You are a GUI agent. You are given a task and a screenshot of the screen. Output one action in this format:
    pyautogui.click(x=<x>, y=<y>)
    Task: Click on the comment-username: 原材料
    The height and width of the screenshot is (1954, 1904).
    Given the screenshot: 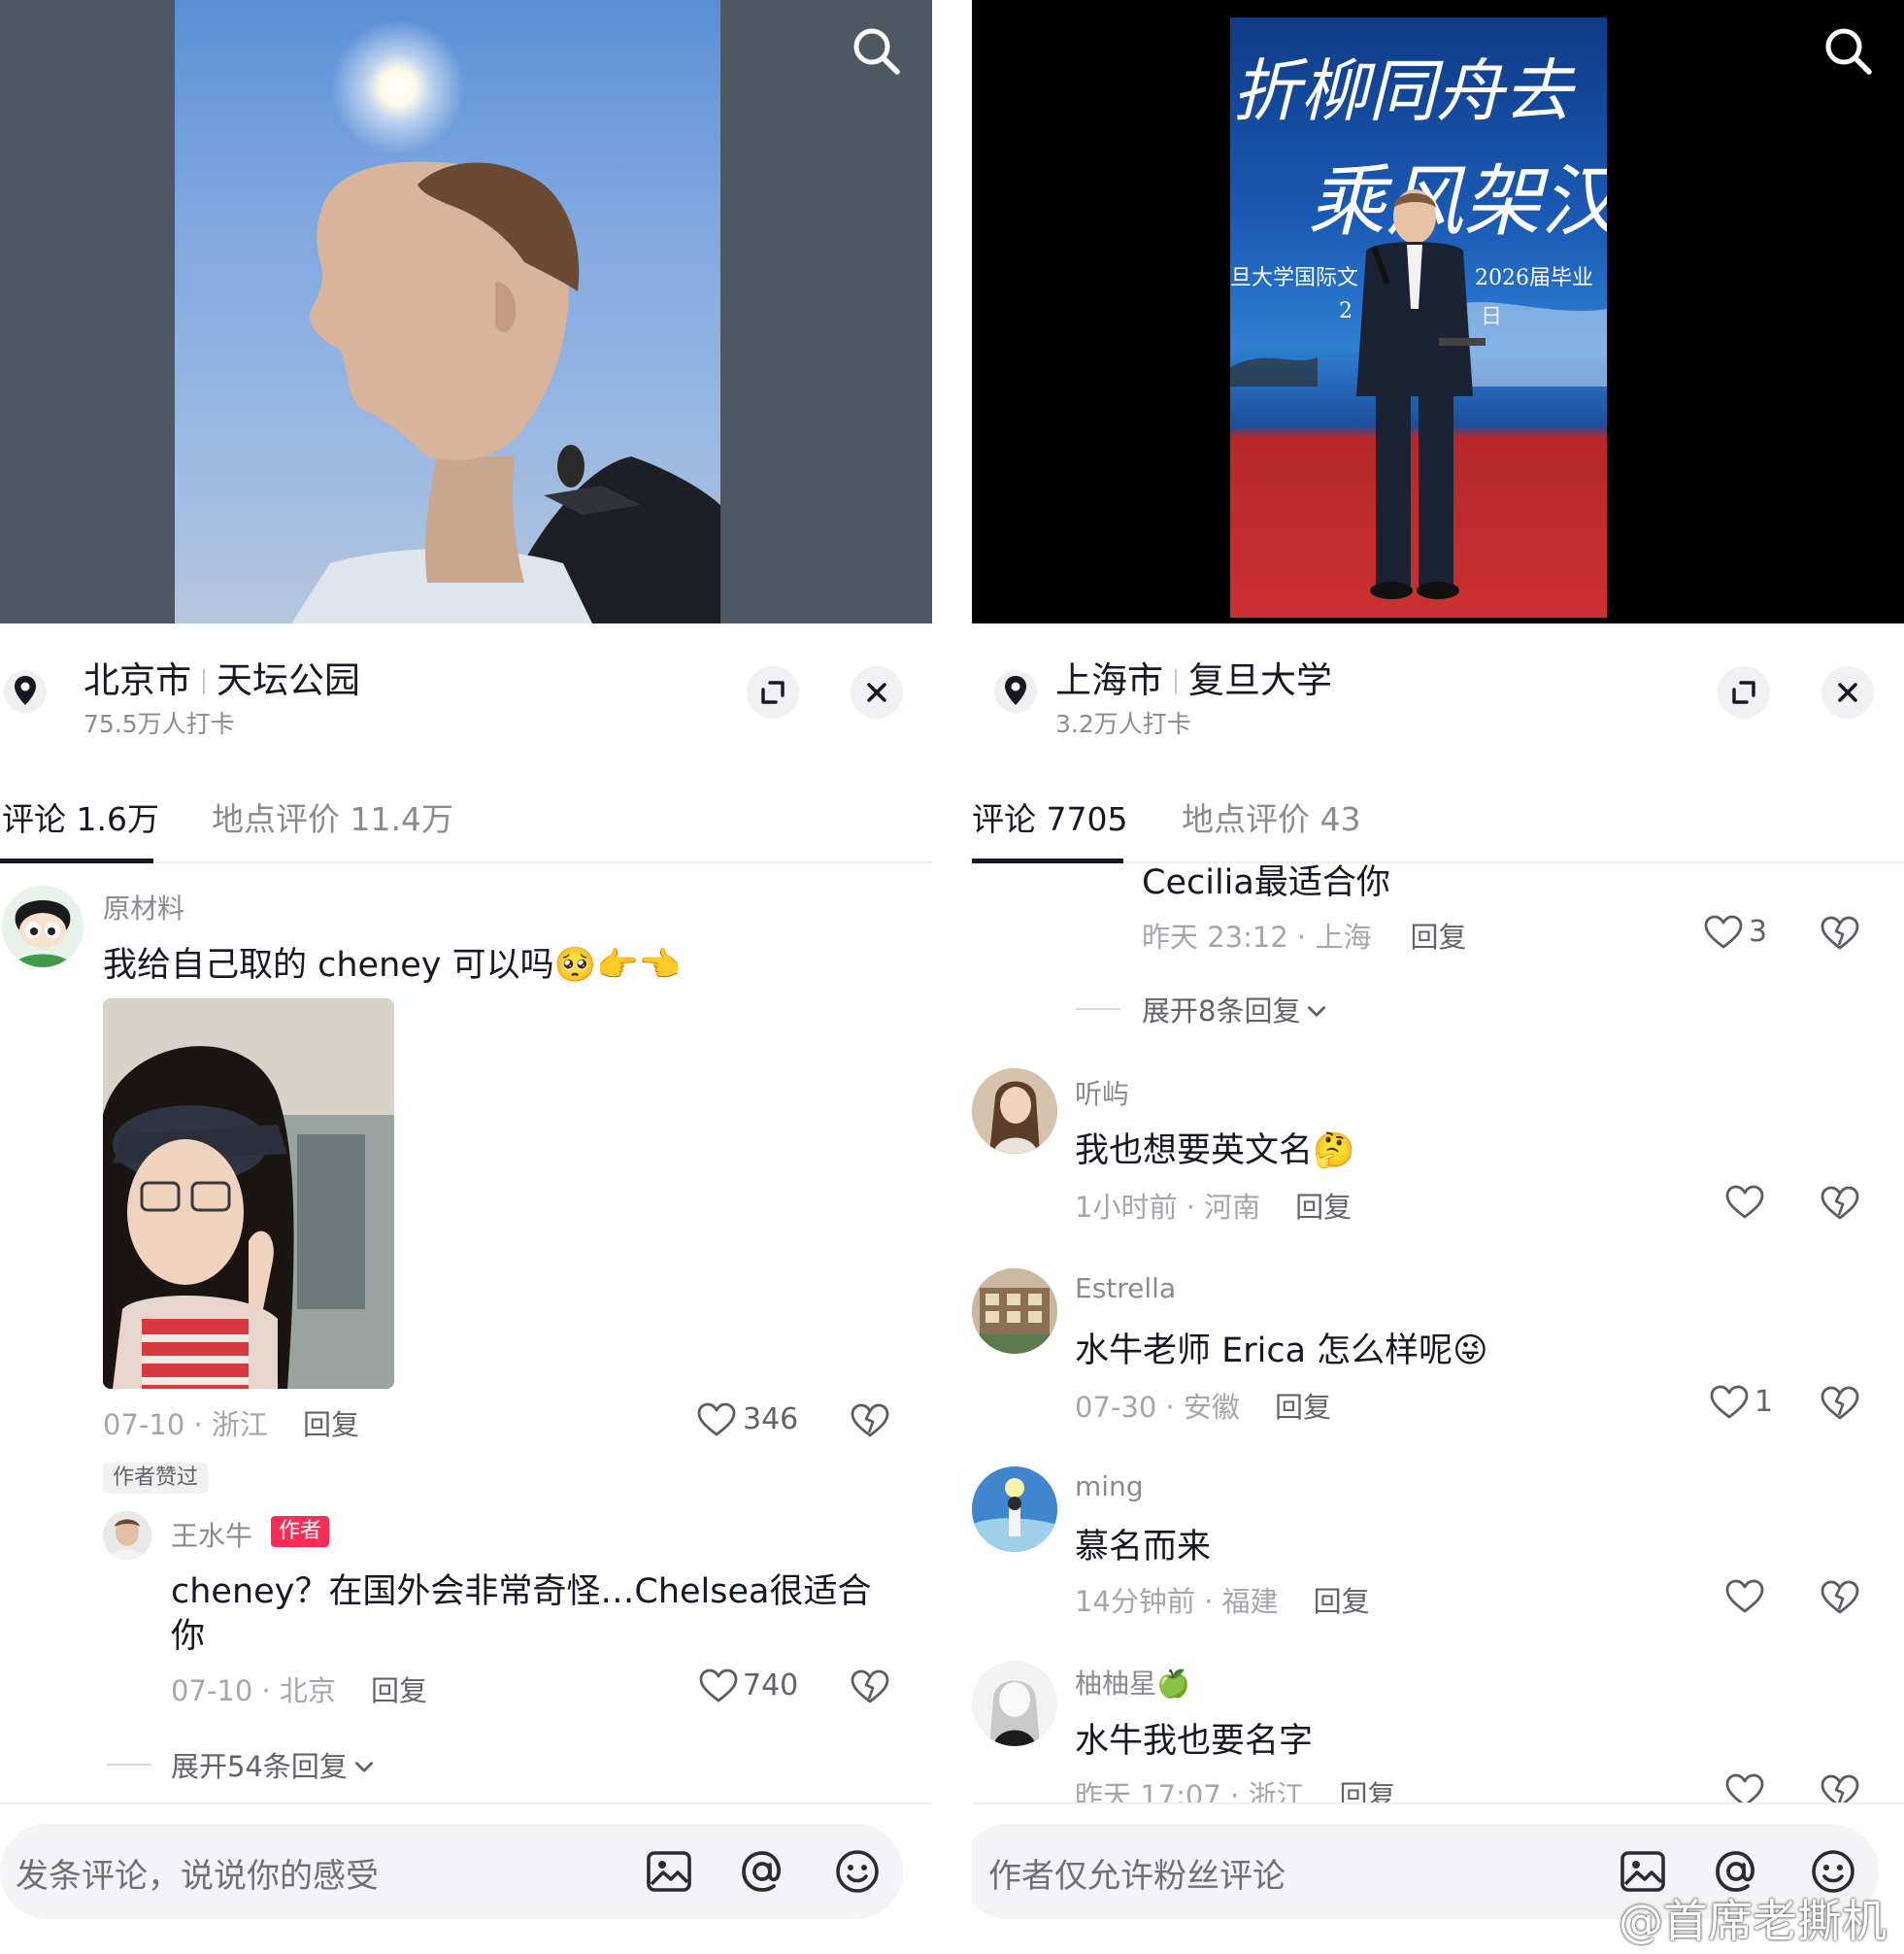 What is the action you would take?
    pyautogui.click(x=143, y=907)
    